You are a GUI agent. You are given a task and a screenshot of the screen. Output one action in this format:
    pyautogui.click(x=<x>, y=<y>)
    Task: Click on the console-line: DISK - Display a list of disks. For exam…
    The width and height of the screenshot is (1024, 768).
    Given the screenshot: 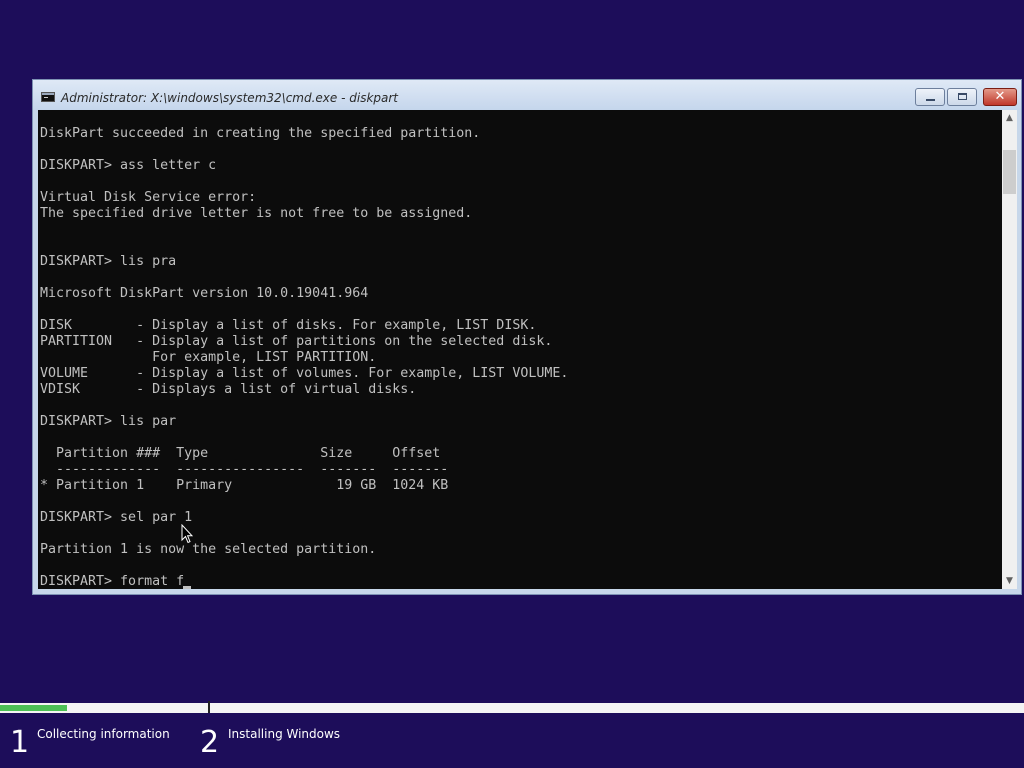 What is the action you would take?
    pyautogui.click(x=288, y=325)
    